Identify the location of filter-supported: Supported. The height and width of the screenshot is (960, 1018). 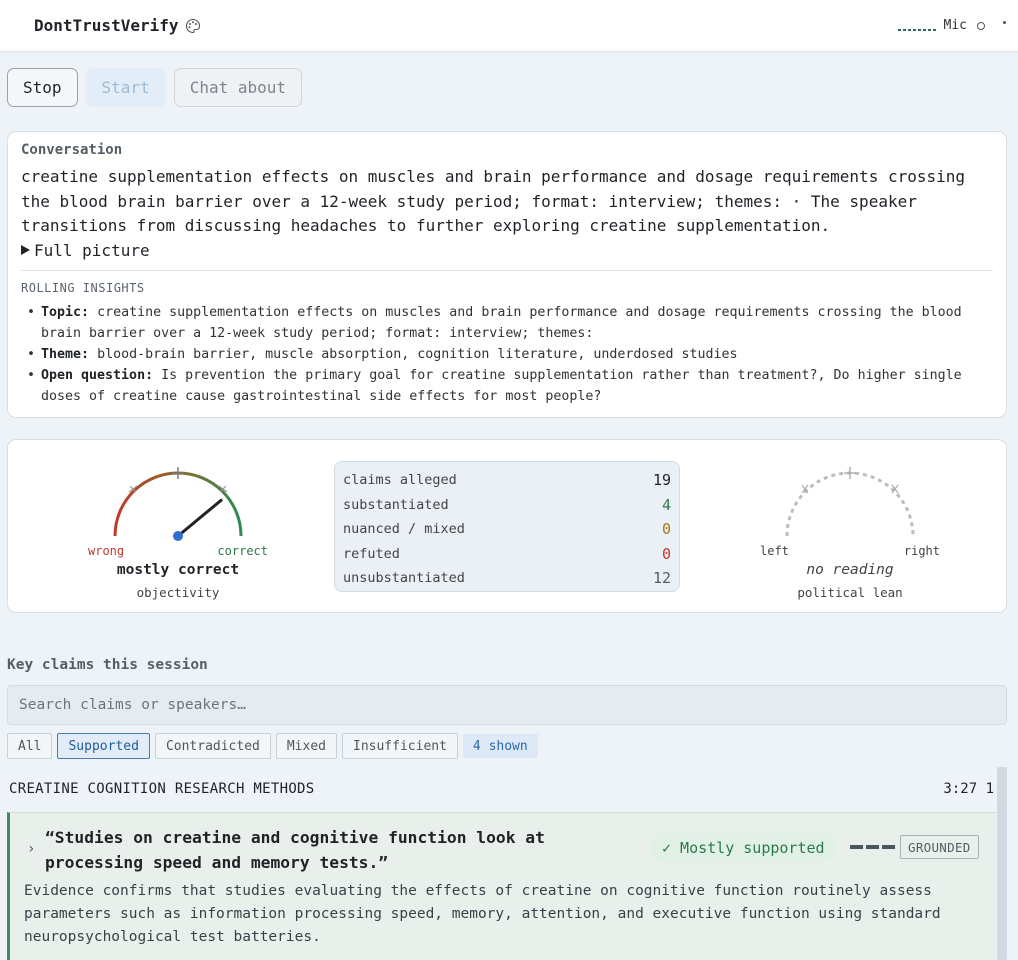
(103, 746).